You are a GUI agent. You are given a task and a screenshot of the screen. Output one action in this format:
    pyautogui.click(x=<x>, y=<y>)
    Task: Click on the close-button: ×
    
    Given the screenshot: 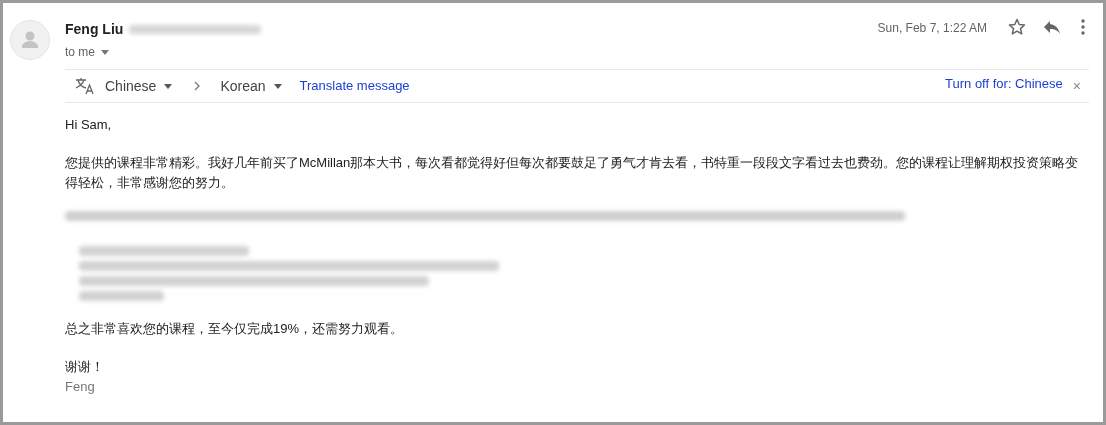 What is the action you would take?
    pyautogui.click(x=1076, y=86)
    